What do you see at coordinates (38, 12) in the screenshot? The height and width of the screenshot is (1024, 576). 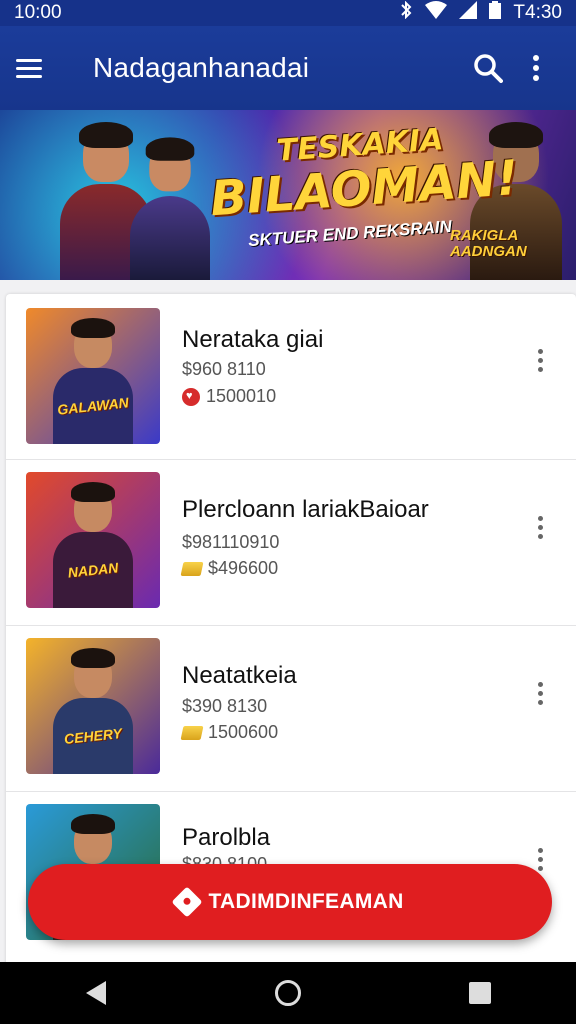 I see `status-time: 10:00` at bounding box center [38, 12].